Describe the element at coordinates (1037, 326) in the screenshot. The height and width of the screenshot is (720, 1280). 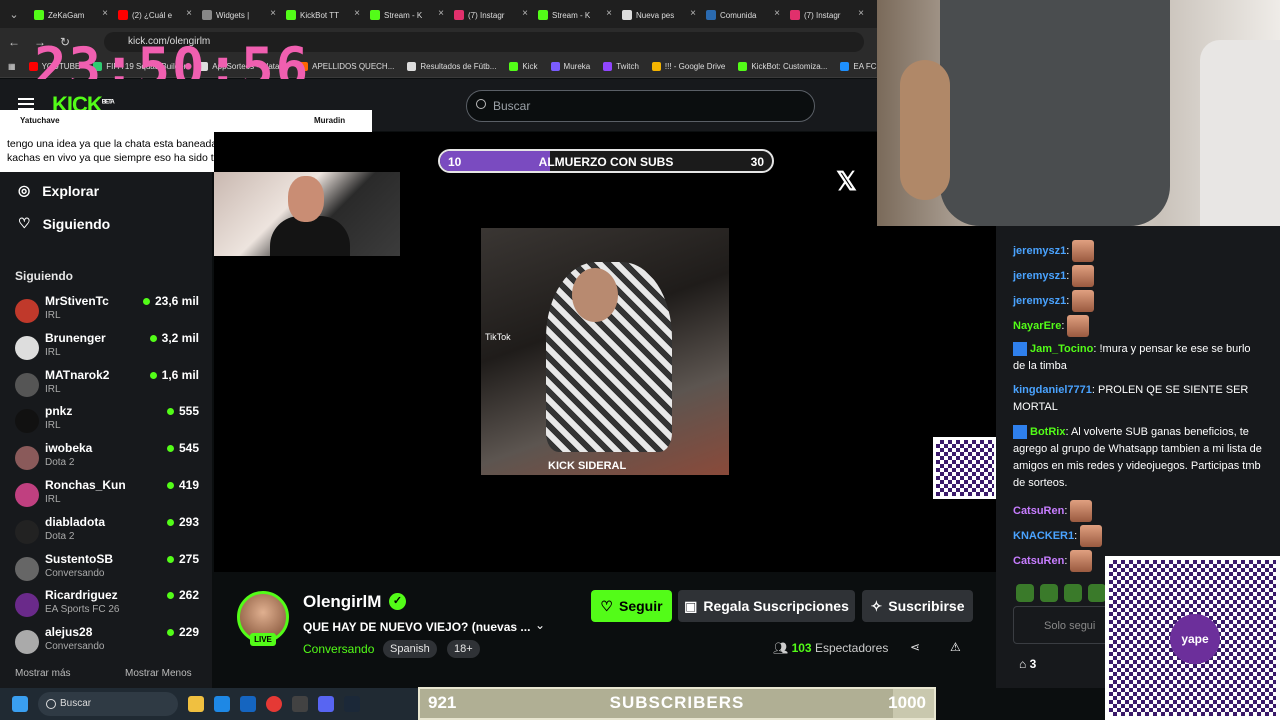
I see `chat-username: NayarEre` at that location.